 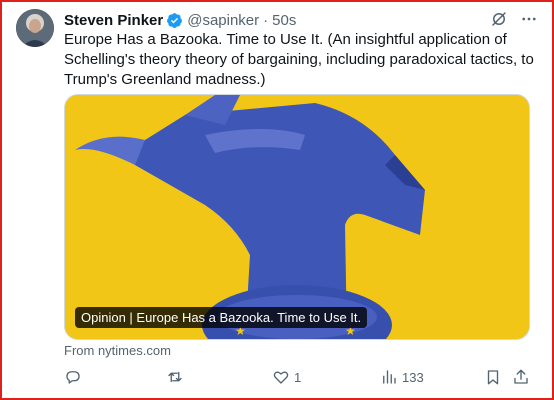 I want to click on author-name: Steven Pinker, so click(x=113, y=20).